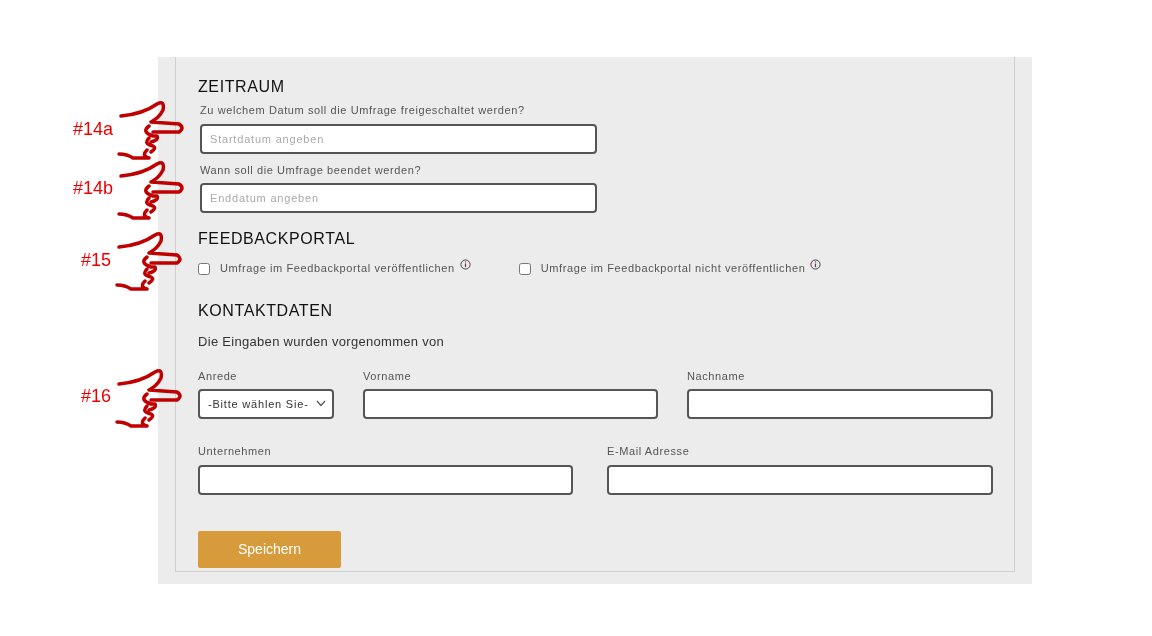 Image resolution: width=1152 pixels, height=636 pixels. I want to click on field-label: Vorname, so click(388, 376).